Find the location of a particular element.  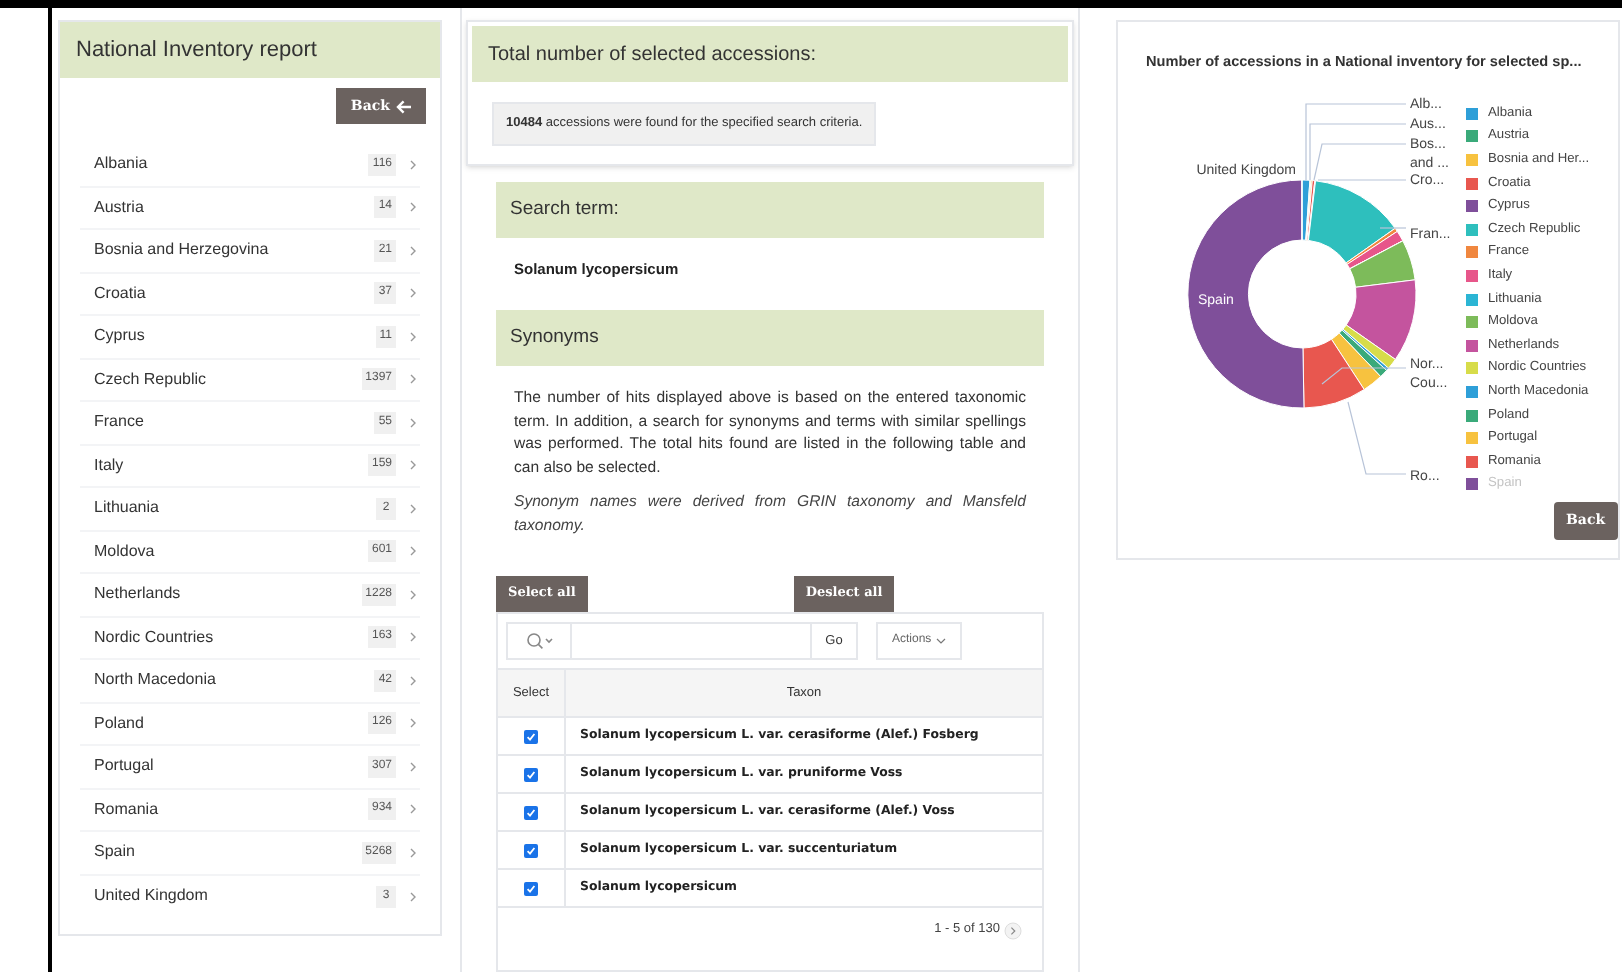

caret-down-icon is located at coordinates (940, 641).